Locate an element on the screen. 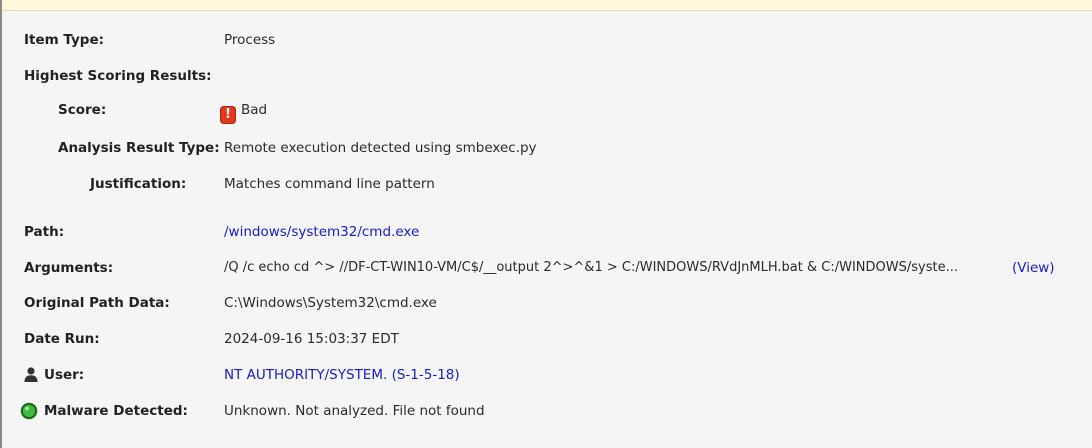 The image size is (1092, 448). malware-detected-label: Malware Detected: is located at coordinates (116, 411).